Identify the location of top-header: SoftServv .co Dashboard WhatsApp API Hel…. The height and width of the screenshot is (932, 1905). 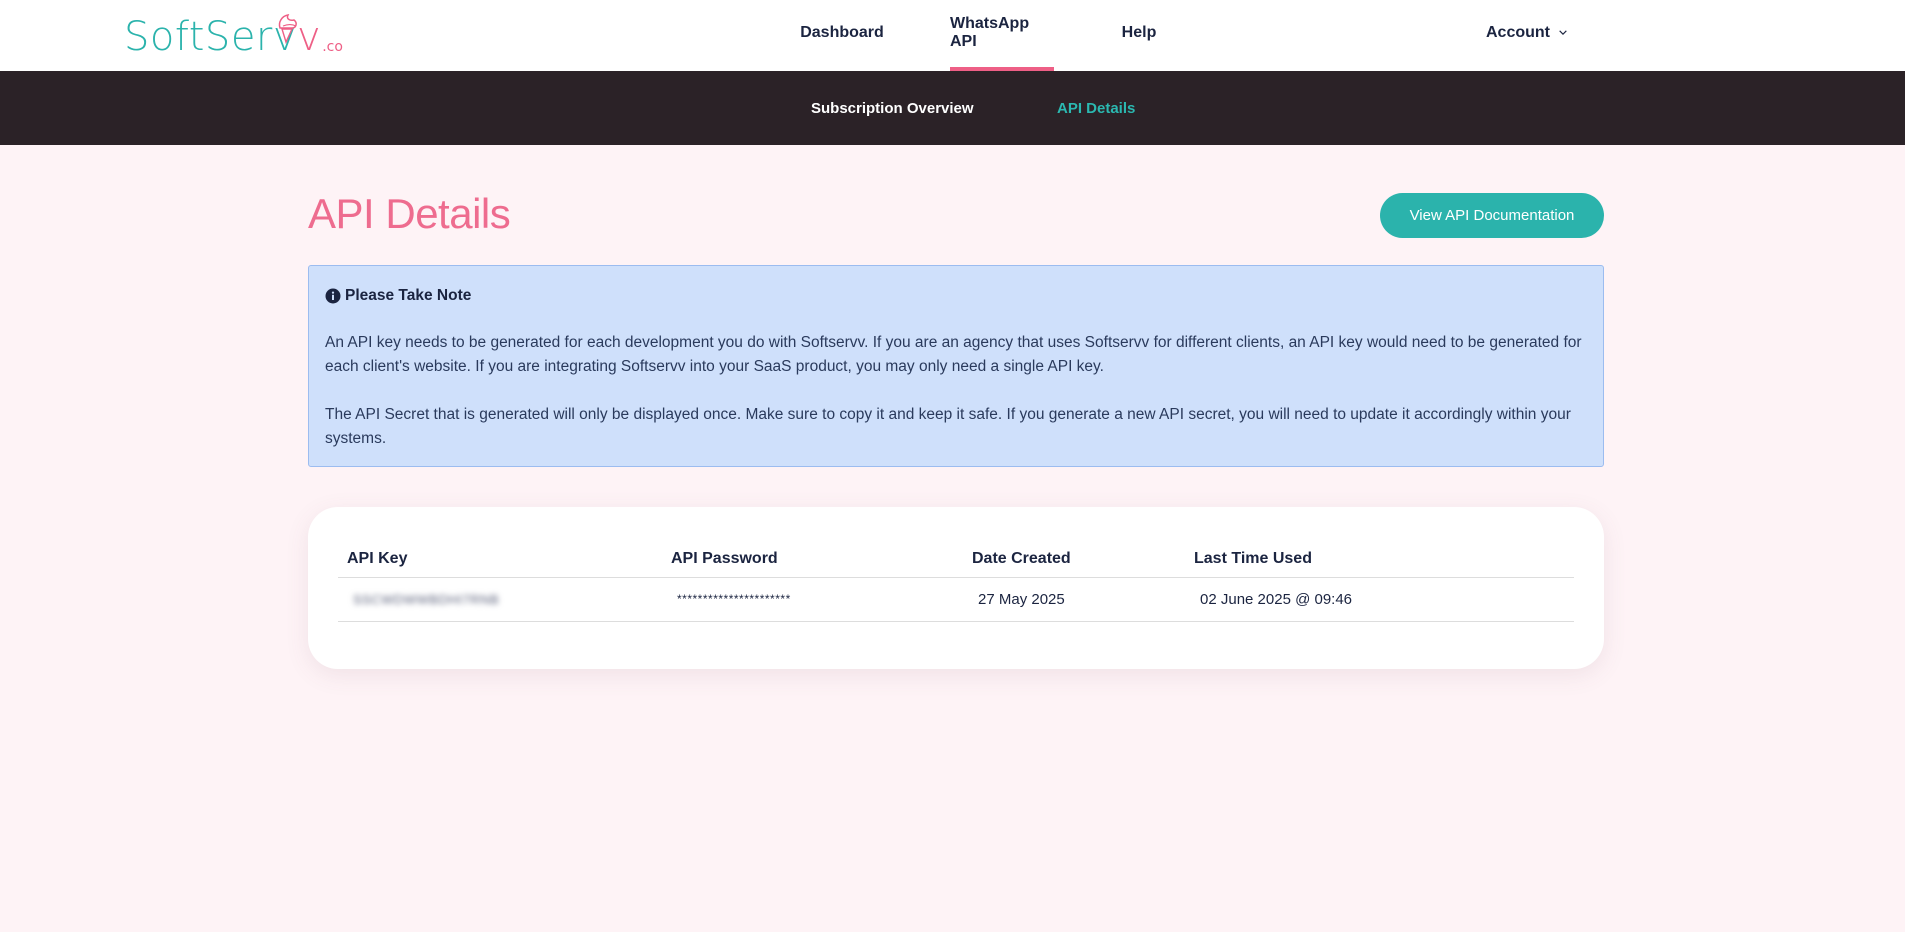
(952, 35).